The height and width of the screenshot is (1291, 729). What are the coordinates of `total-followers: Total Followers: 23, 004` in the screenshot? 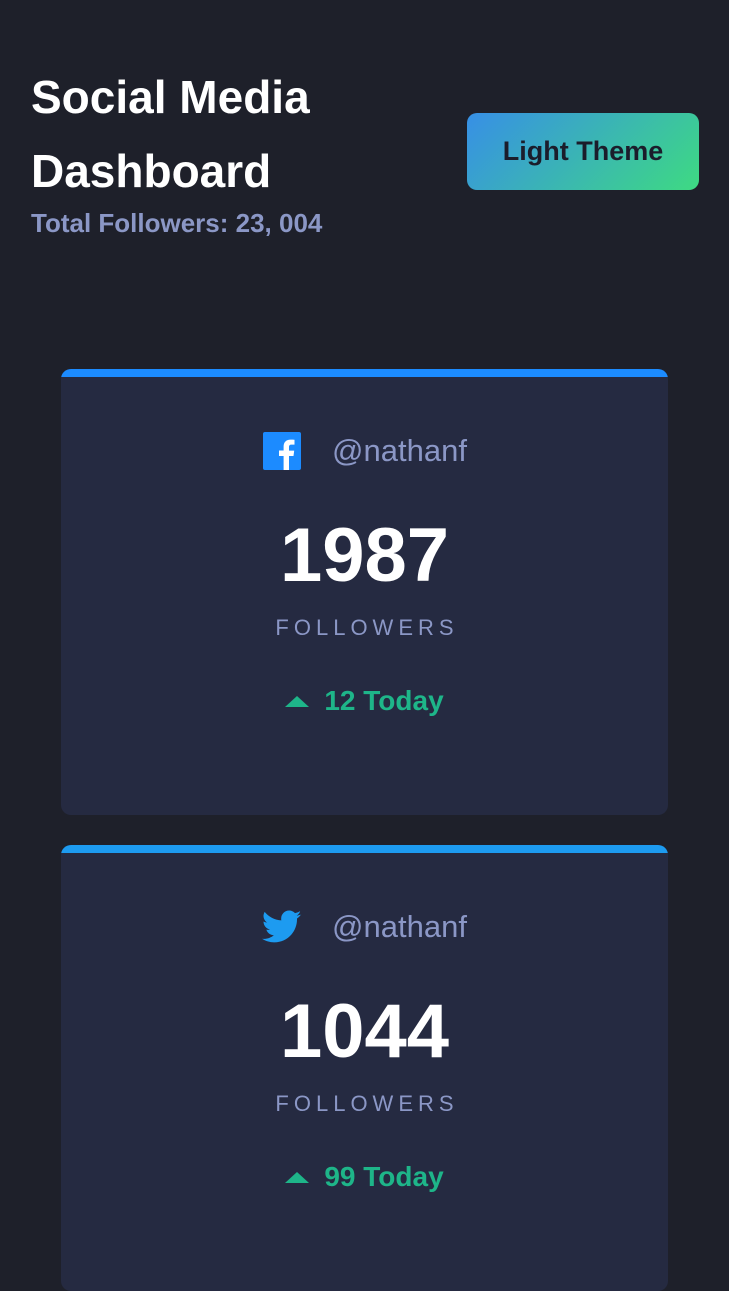 It's located at (177, 223).